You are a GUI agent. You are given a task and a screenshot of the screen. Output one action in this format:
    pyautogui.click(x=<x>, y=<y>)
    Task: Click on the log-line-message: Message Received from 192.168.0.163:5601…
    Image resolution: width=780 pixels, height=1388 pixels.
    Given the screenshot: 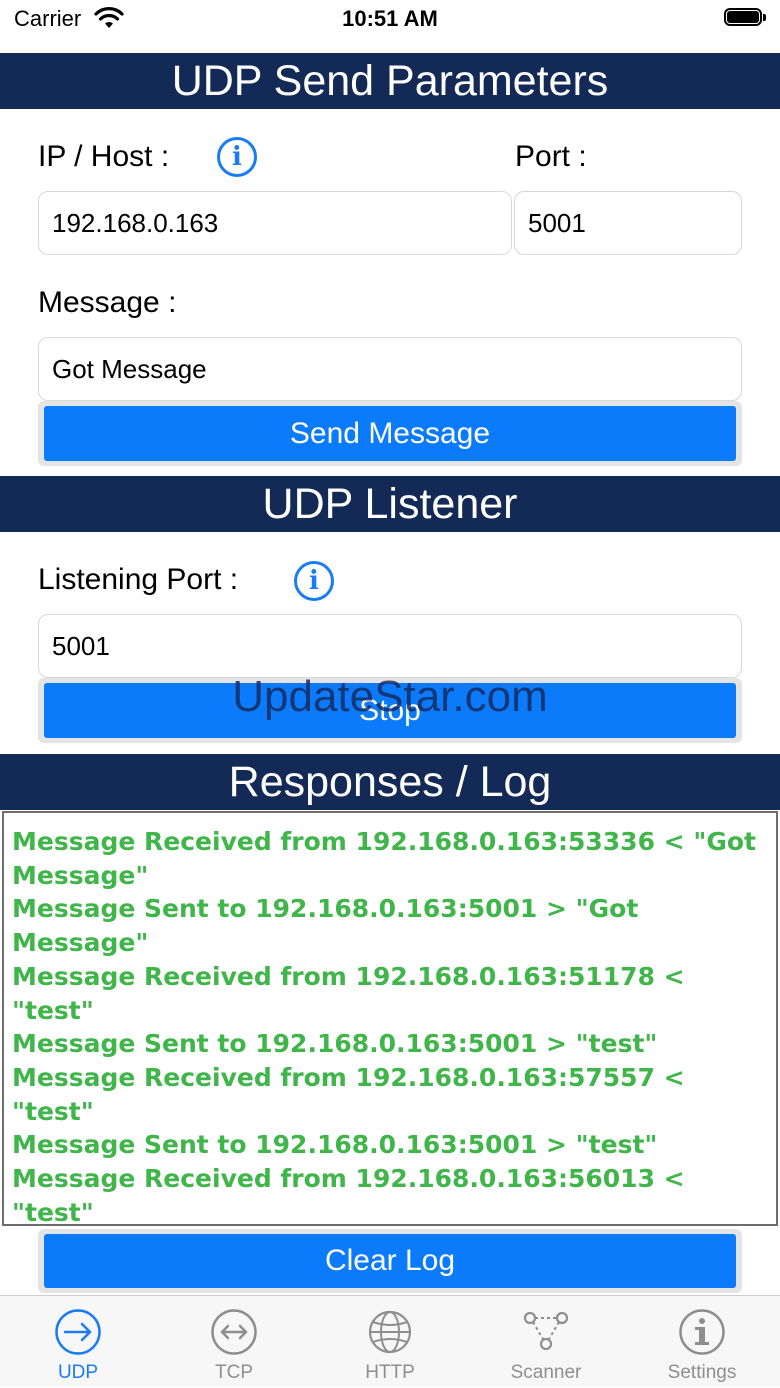 What is the action you would take?
    pyautogui.click(x=353, y=1195)
    